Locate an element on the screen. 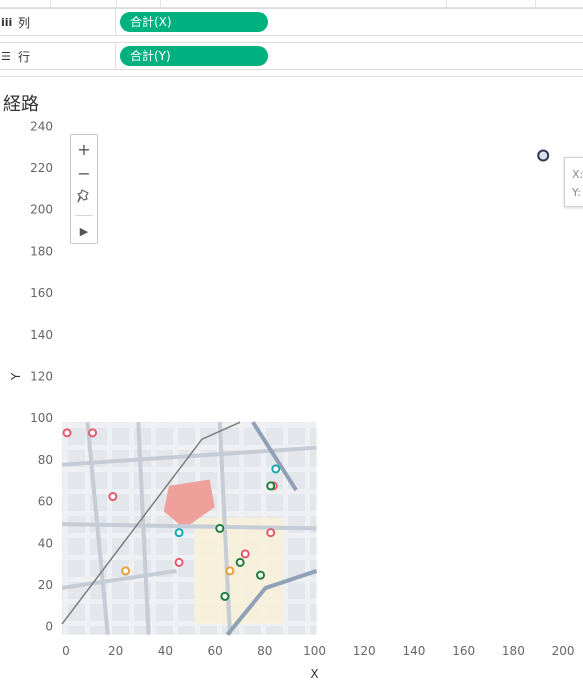 This screenshot has height=682, width=583. y-tick-label: 200 is located at coordinates (41, 210).